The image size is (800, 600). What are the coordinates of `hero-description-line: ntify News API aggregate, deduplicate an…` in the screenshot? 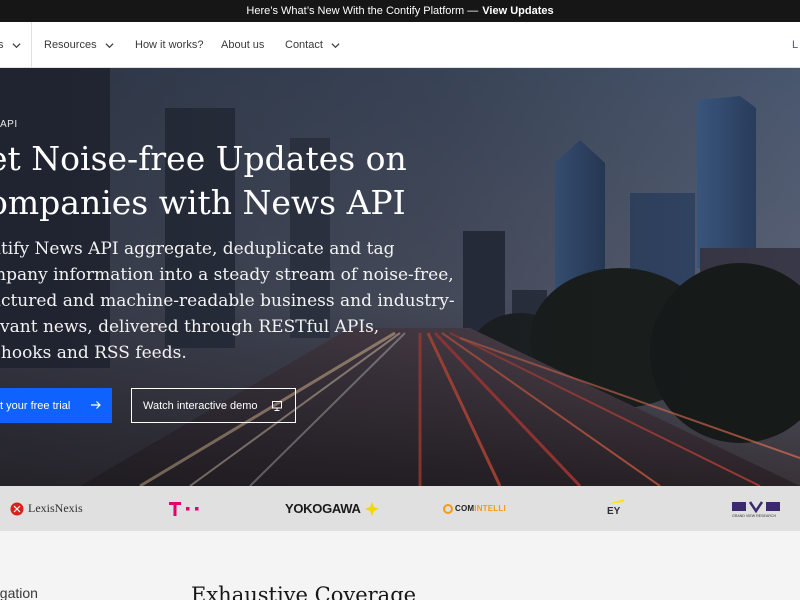 It's located at (197, 249).